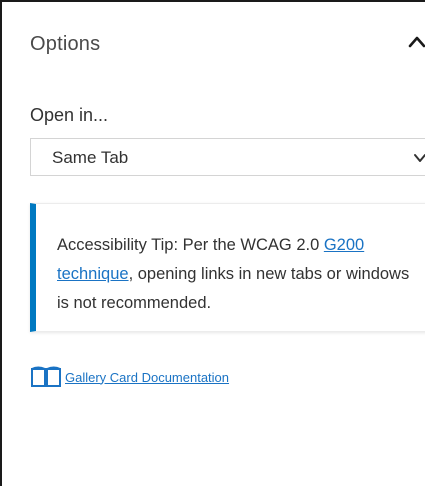 This screenshot has width=425, height=486. I want to click on gallery-card-documentation-link: Gallery Card Documentation, so click(129, 377).